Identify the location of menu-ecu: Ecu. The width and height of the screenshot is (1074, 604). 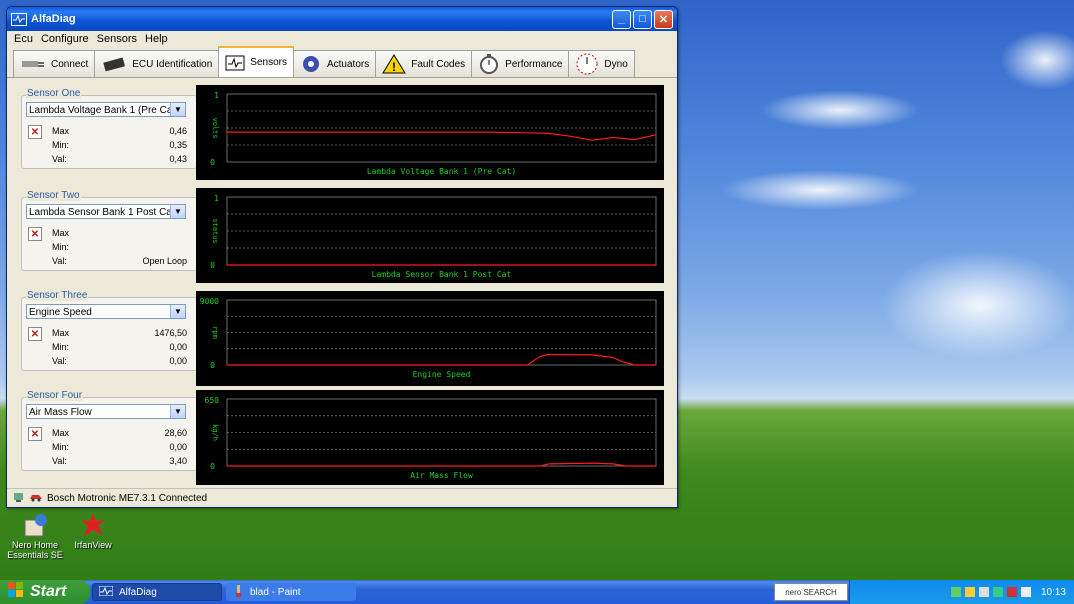
(23, 39).